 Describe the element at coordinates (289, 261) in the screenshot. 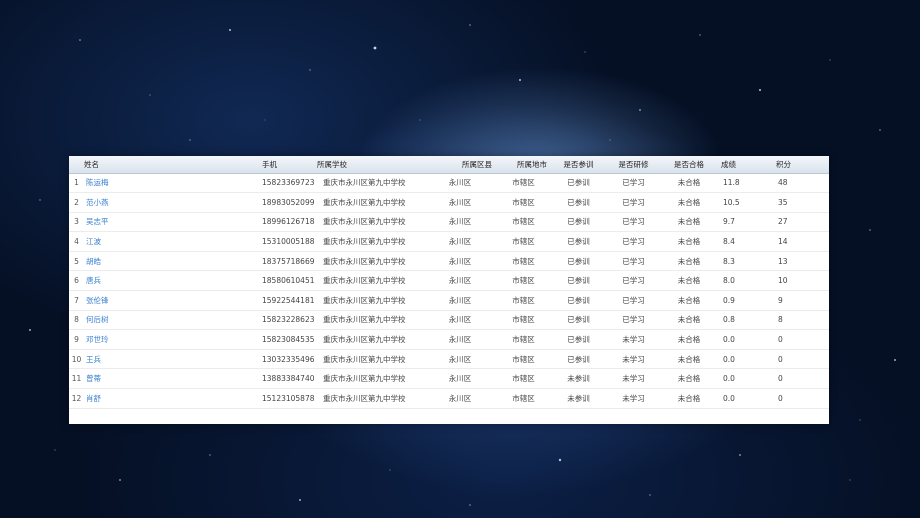

I see `phone-cell: 18375718669` at that location.